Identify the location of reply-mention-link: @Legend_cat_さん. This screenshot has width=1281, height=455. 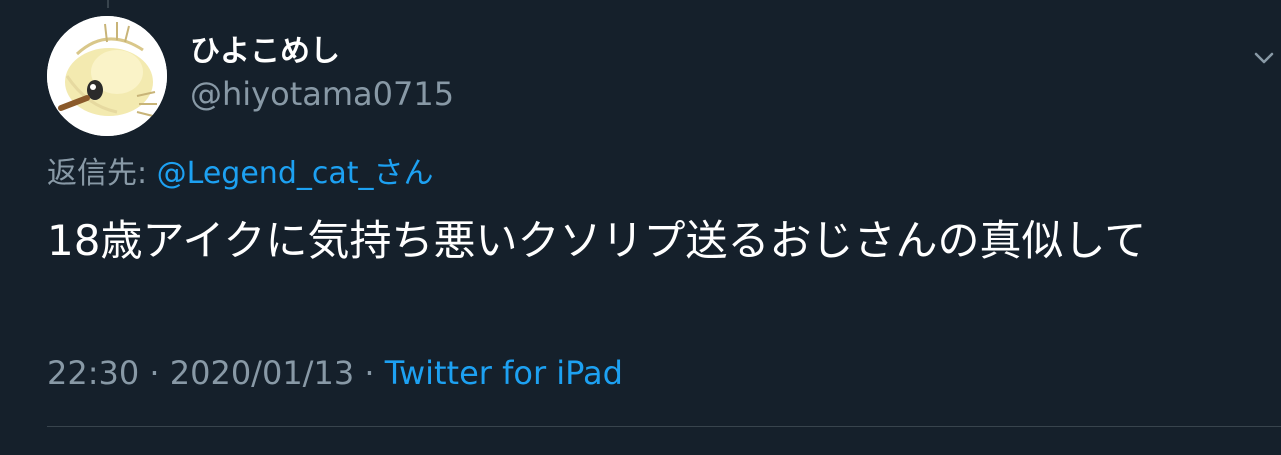
(295, 173).